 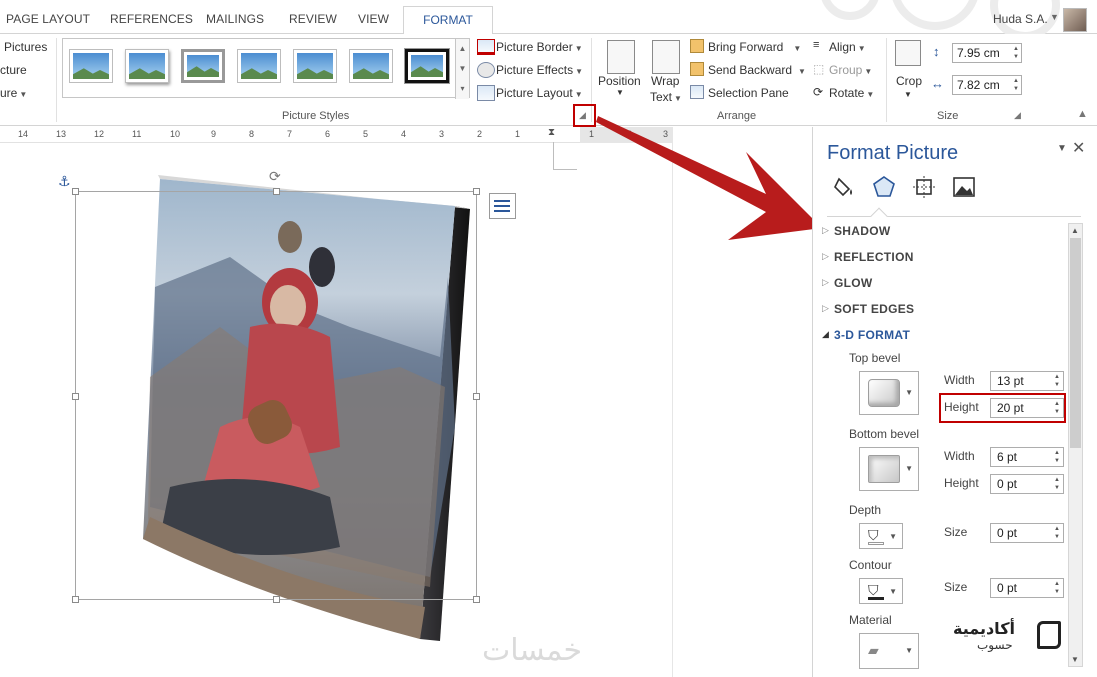 I want to click on bottom-bevel-width-label: Width, so click(x=959, y=456).